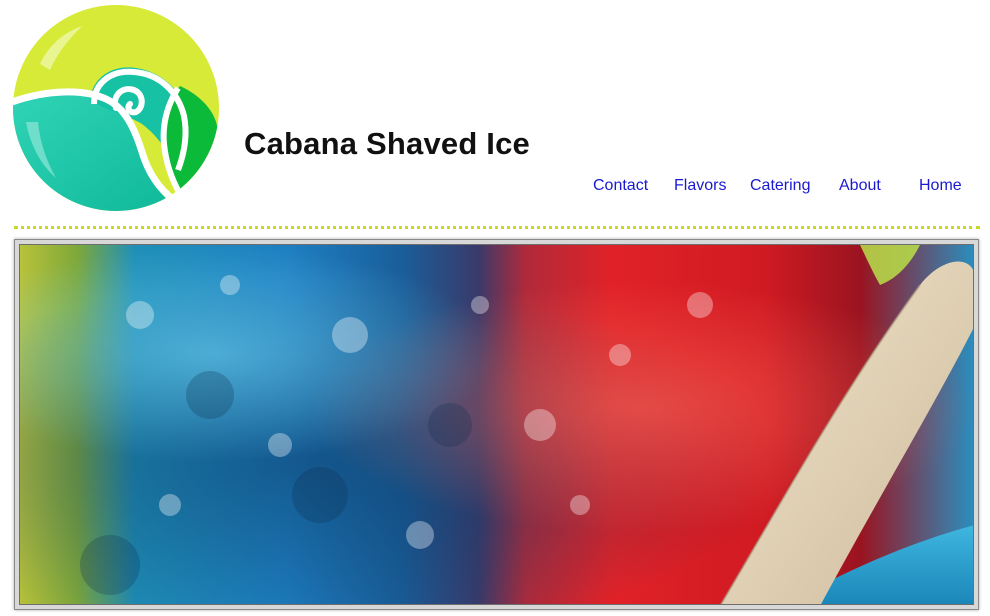 The width and height of the screenshot is (990, 616). What do you see at coordinates (860, 186) in the screenshot?
I see `nav-link-about: About` at bounding box center [860, 186].